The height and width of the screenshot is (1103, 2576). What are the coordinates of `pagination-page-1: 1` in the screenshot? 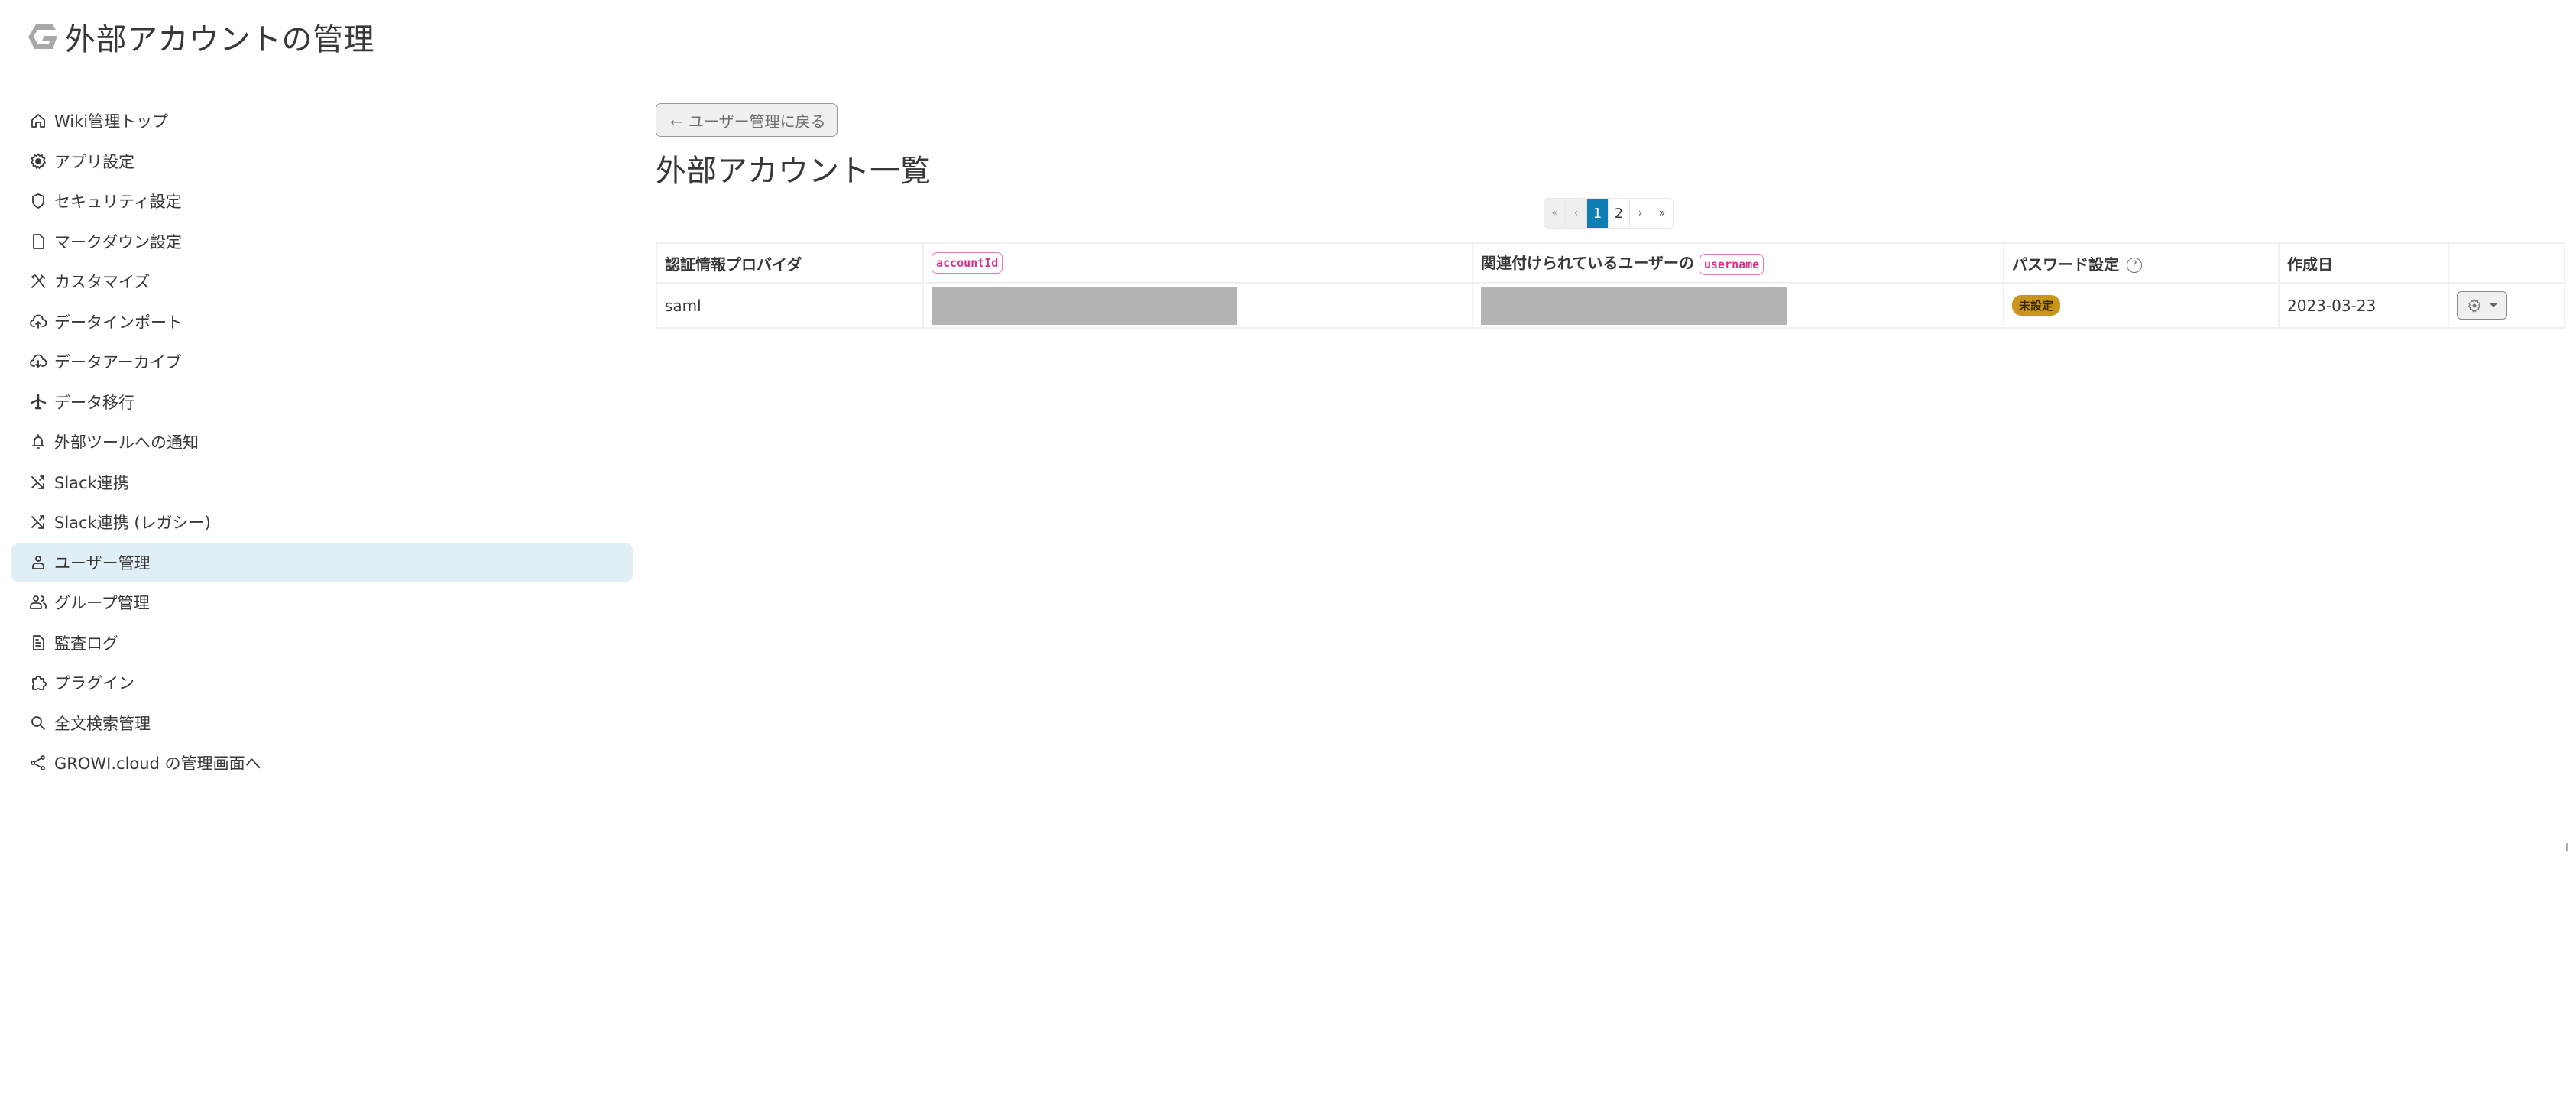 It's located at (1598, 213).